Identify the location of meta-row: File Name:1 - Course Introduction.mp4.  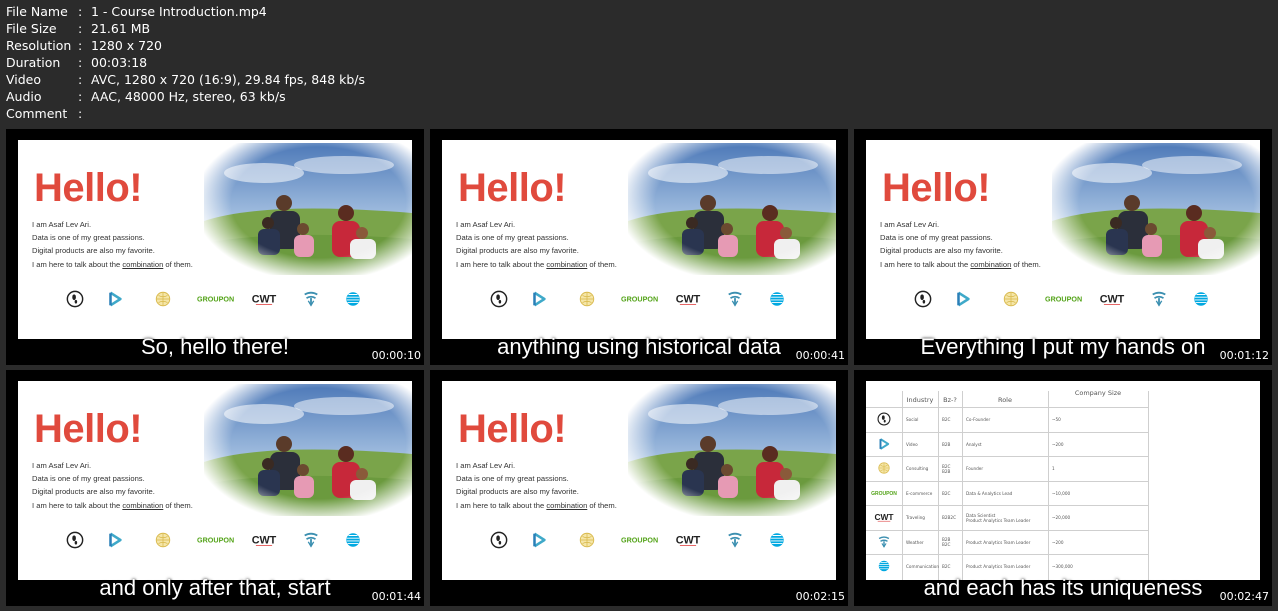
(185, 11).